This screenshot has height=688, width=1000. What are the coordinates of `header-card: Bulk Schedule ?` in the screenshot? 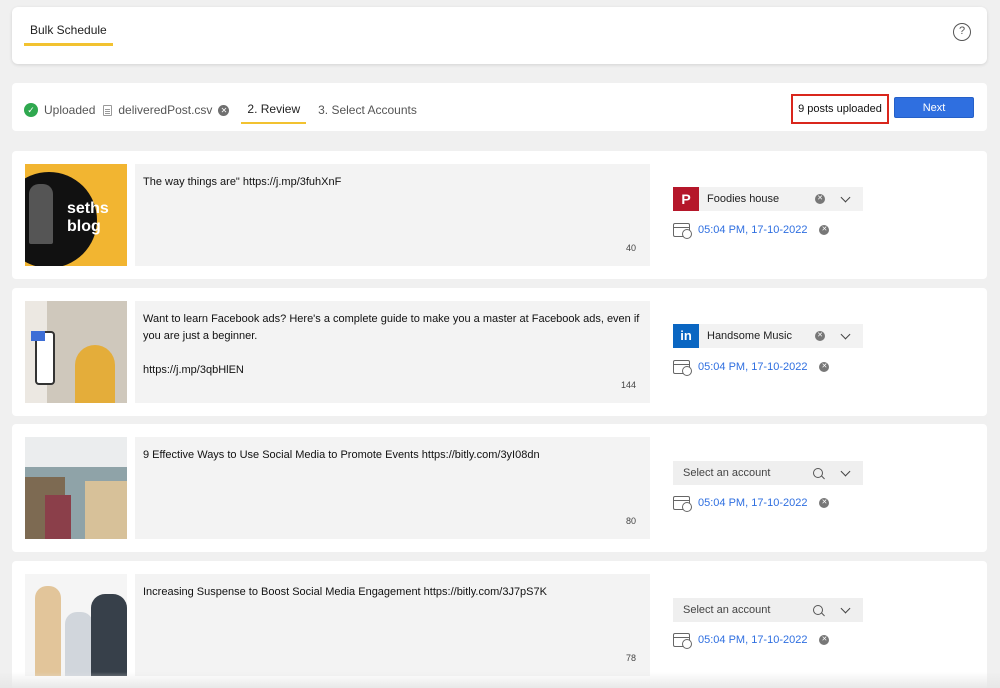 It's located at (499, 35).